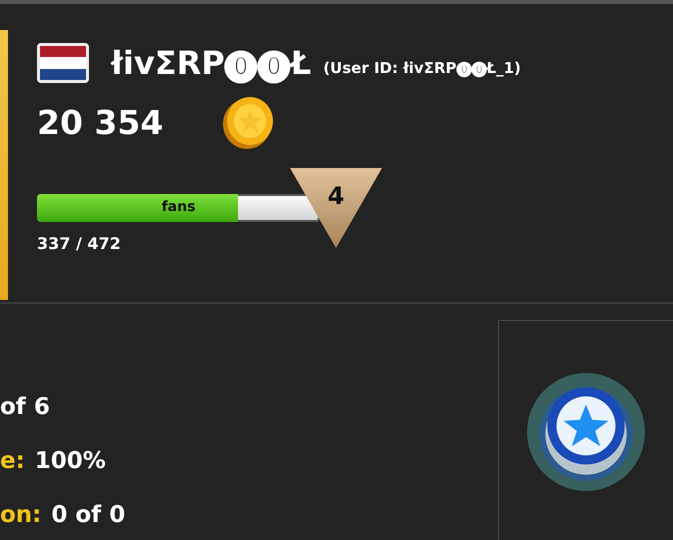 The height and width of the screenshot is (540, 673). What do you see at coordinates (12, 461) in the screenshot?
I see `stat-label: e:` at bounding box center [12, 461].